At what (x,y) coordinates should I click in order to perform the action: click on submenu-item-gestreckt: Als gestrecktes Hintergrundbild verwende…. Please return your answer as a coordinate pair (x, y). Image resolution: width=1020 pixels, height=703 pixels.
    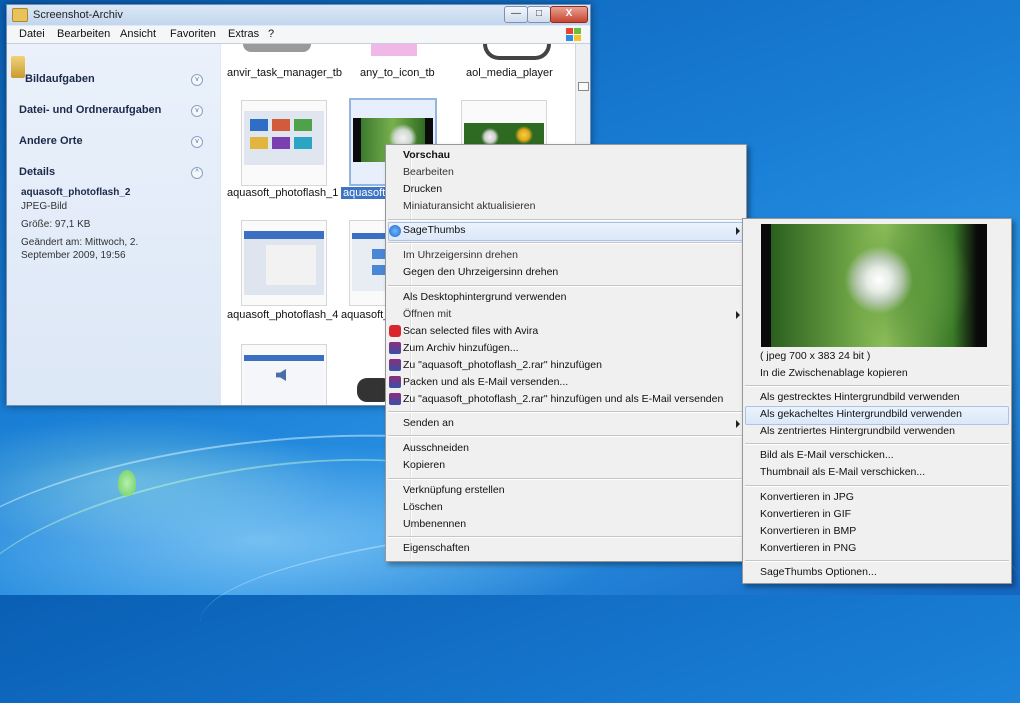
    Looking at the image, I should click on (860, 397).